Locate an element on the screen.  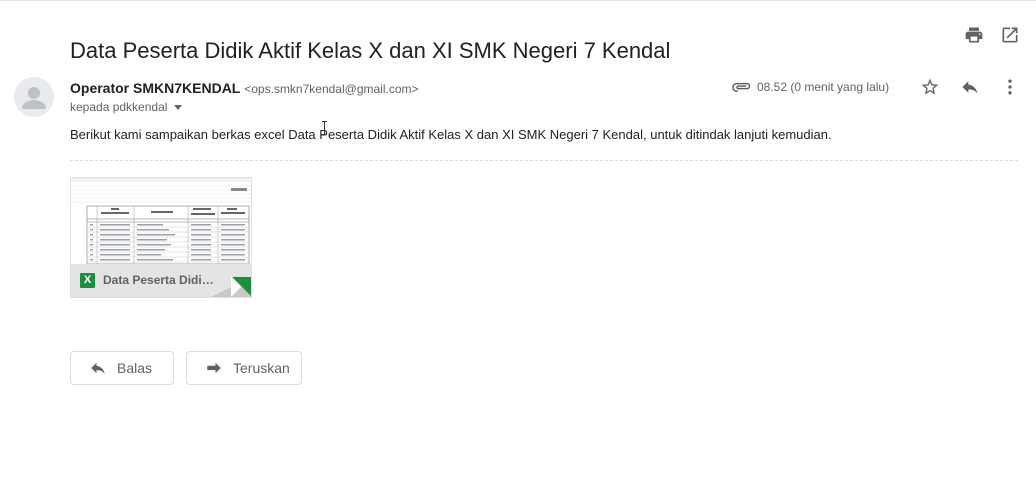
avatar-icon is located at coordinates (34, 98).